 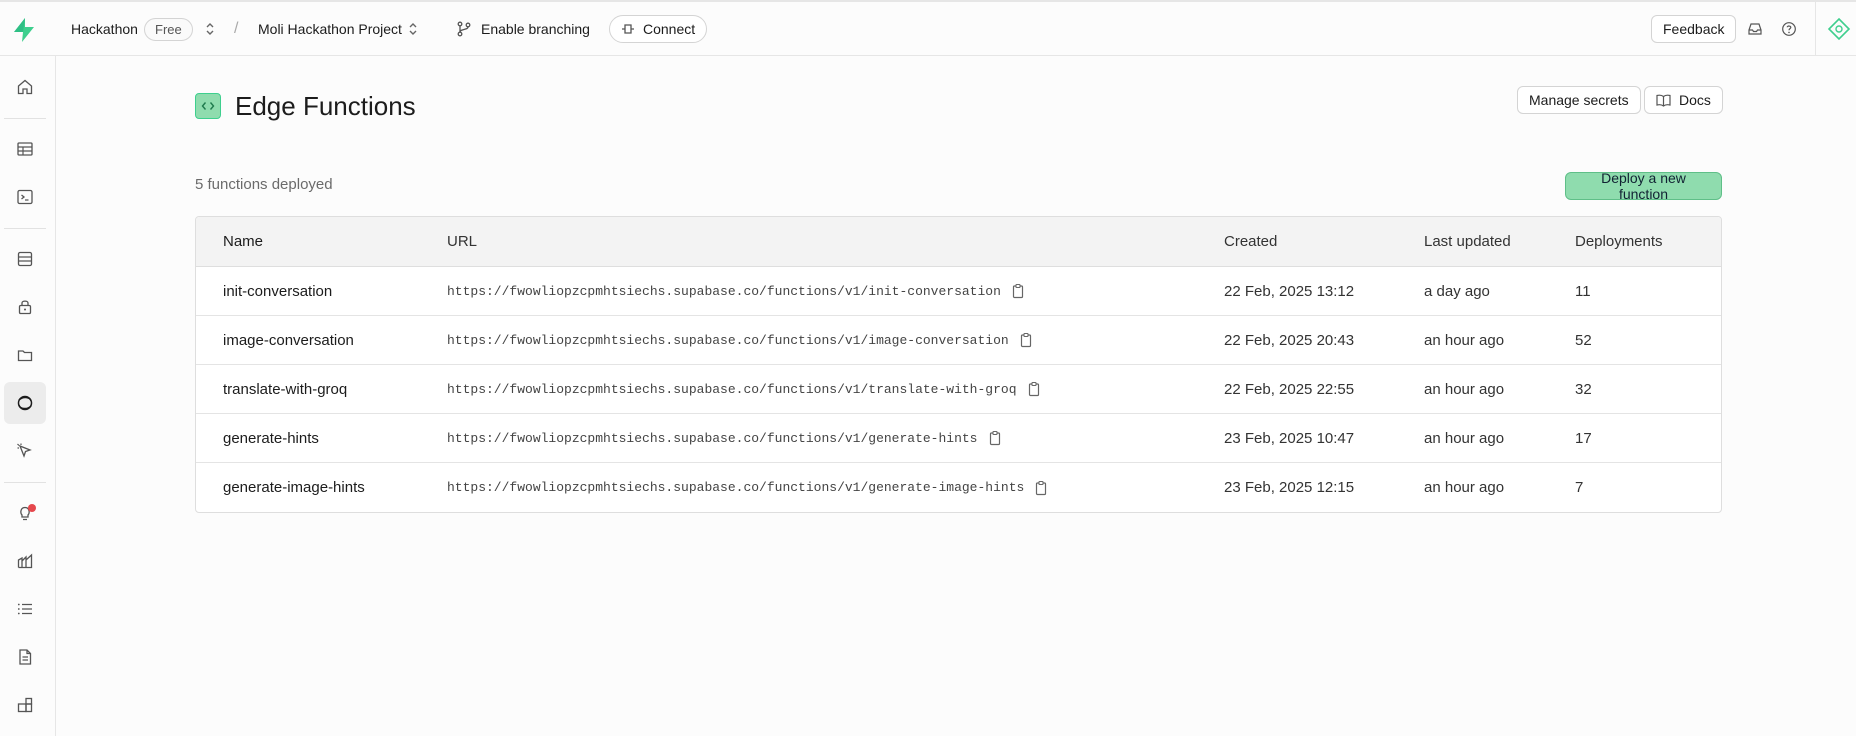 I want to click on sidebar-item-home, so click(x=25, y=87).